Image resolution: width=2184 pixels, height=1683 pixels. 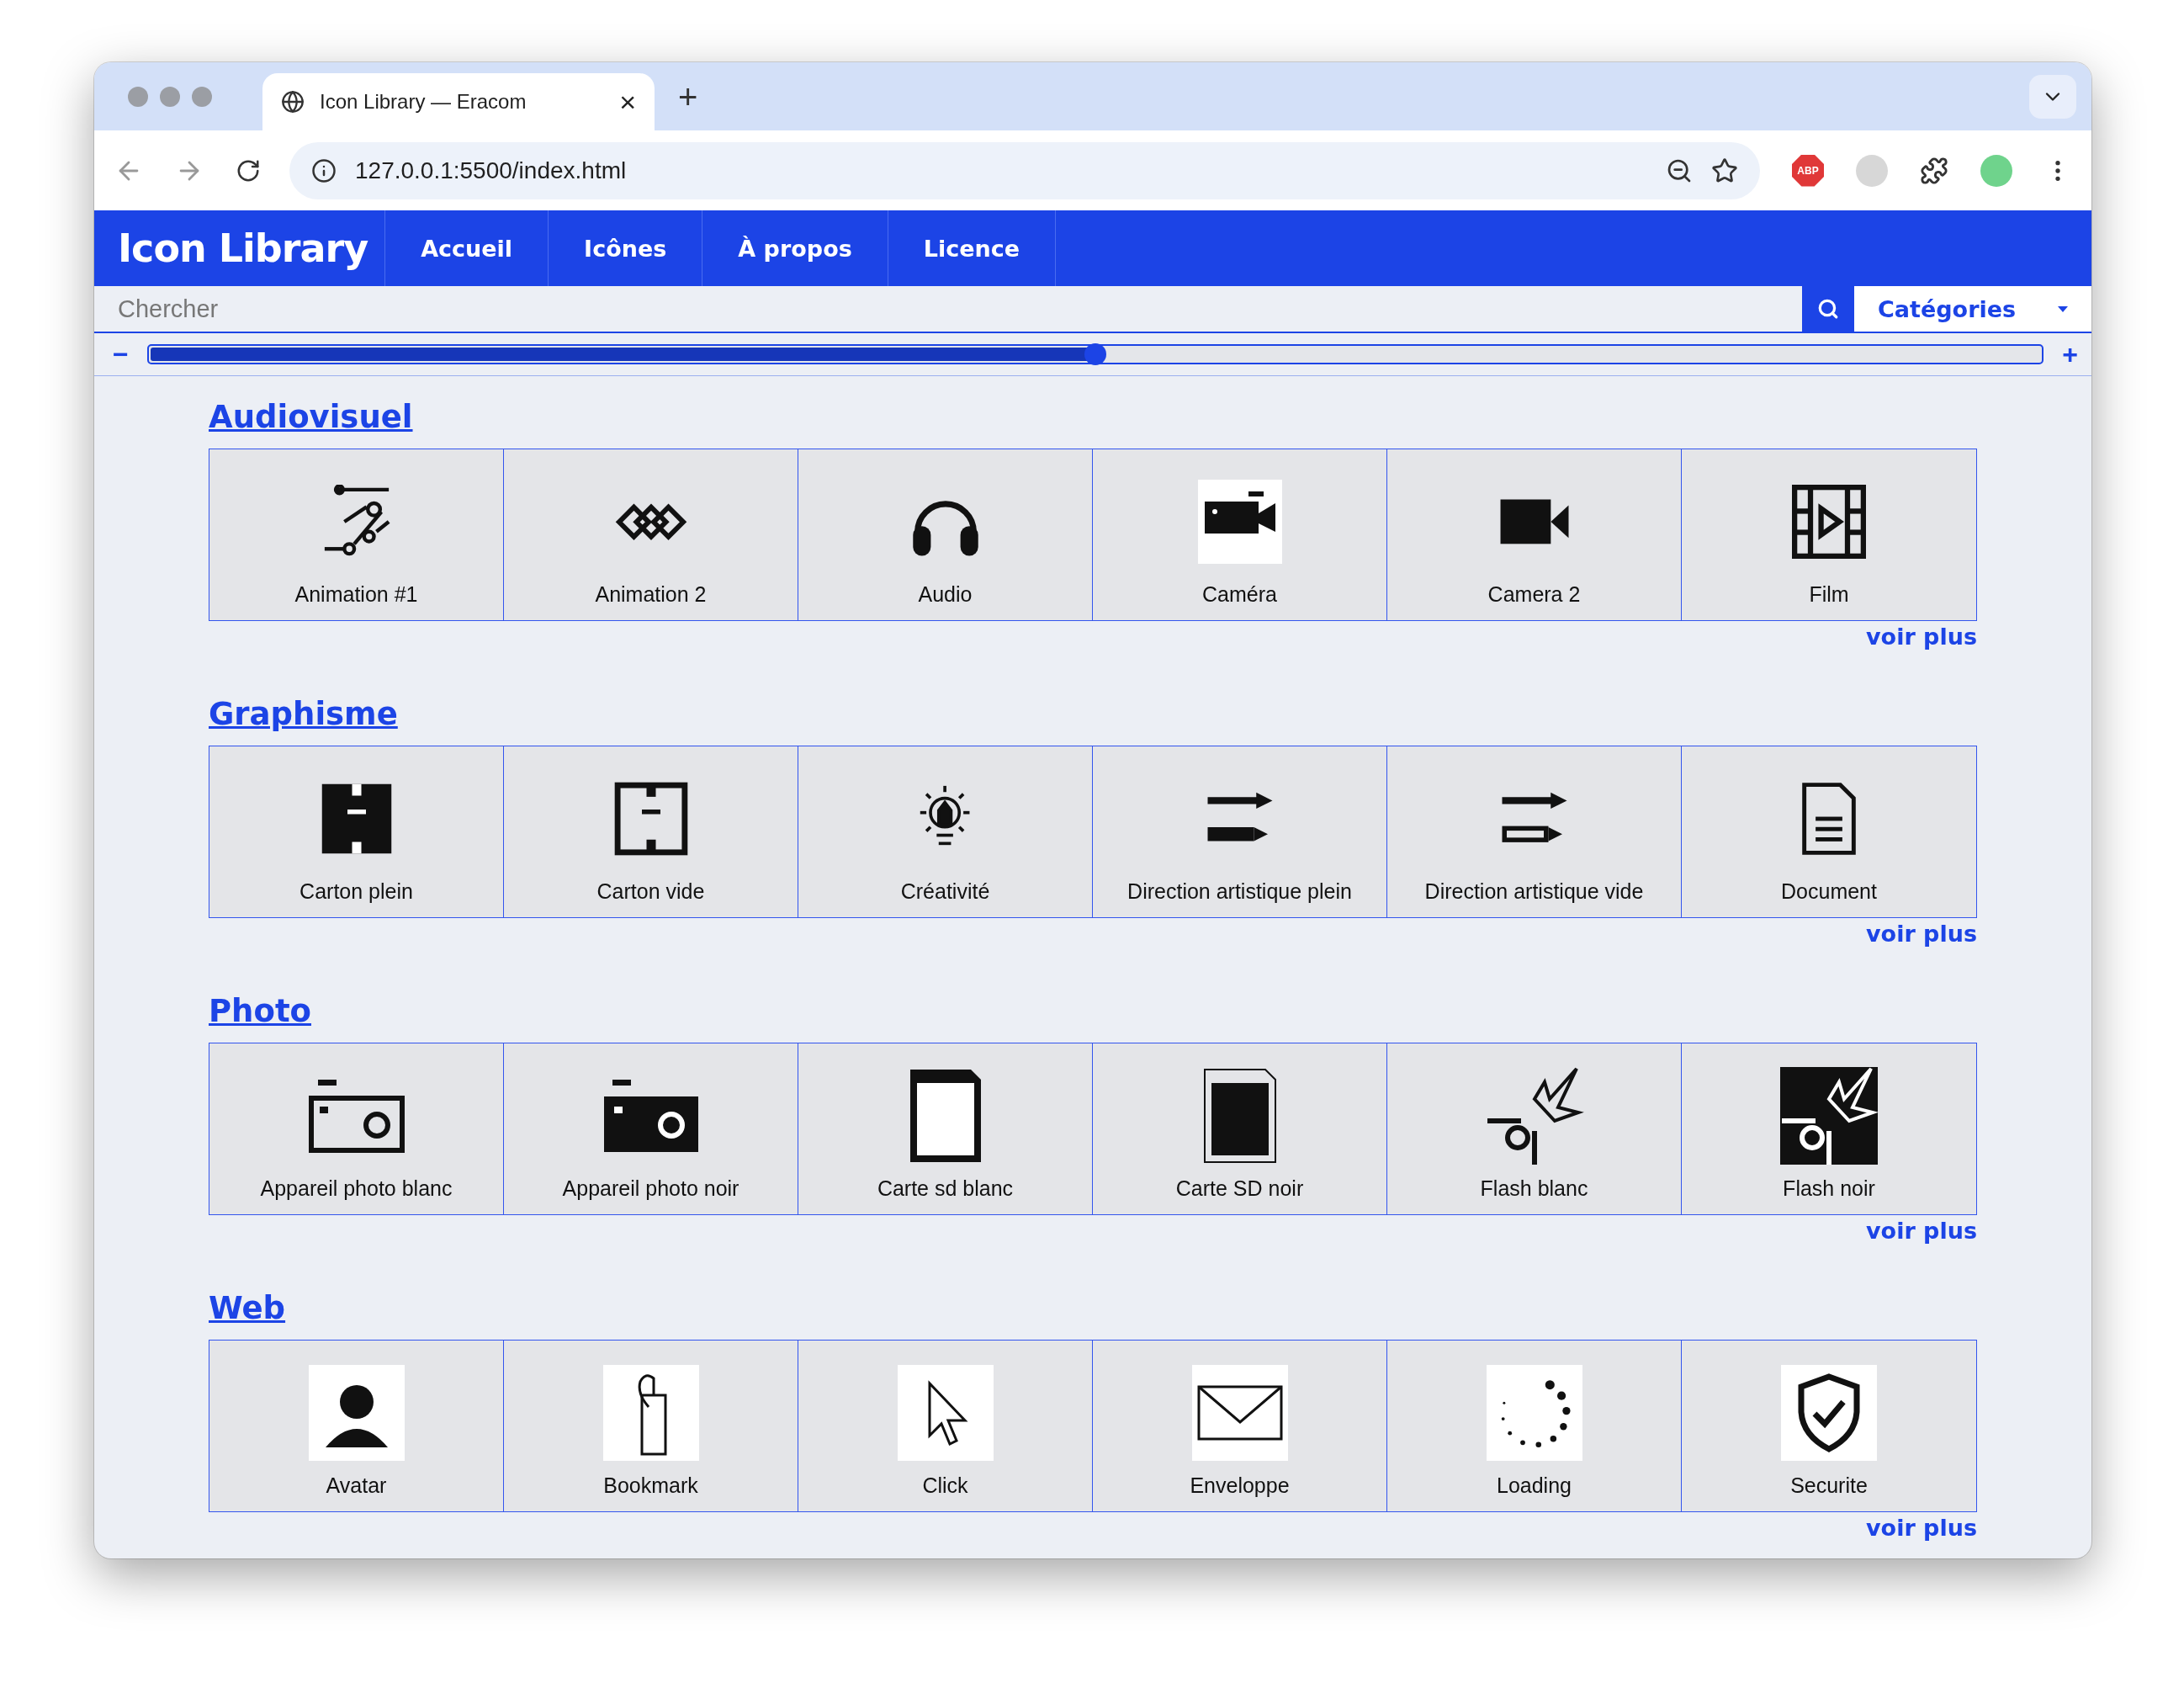 What do you see at coordinates (2070, 354) in the screenshot?
I see `zoom-in-button: +` at bounding box center [2070, 354].